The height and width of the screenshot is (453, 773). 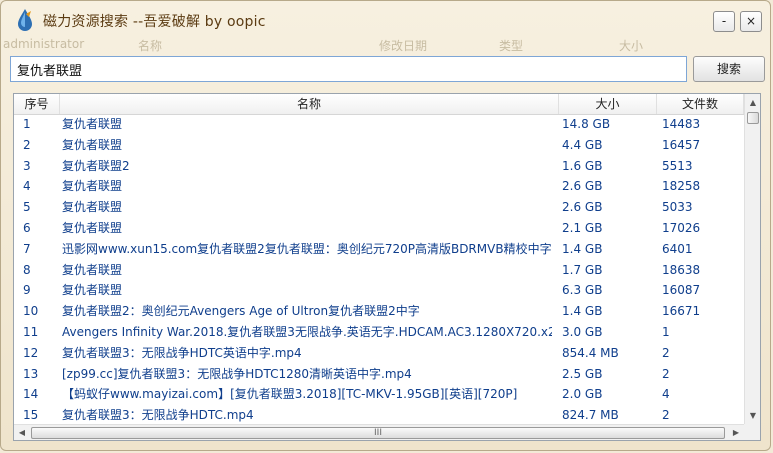 I want to click on search-button: 搜索, so click(x=729, y=69).